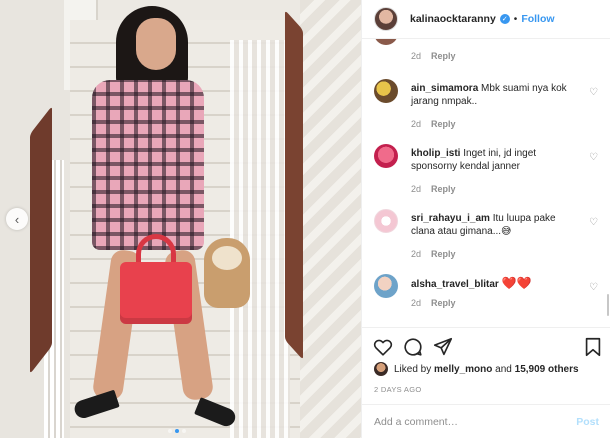 This screenshot has height=438, width=610. What do you see at coordinates (486, 347) in the screenshot?
I see `post-actions-bar` at bounding box center [486, 347].